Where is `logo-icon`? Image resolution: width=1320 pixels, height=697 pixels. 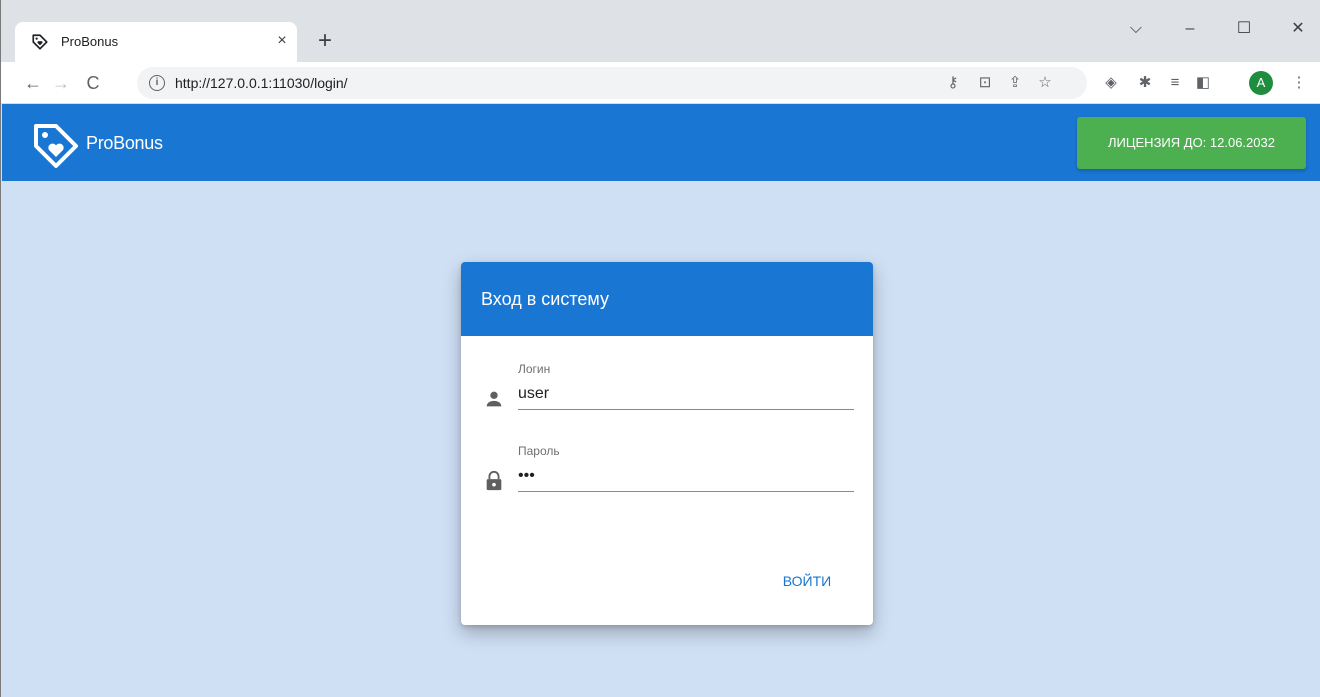
logo-icon is located at coordinates (56, 146).